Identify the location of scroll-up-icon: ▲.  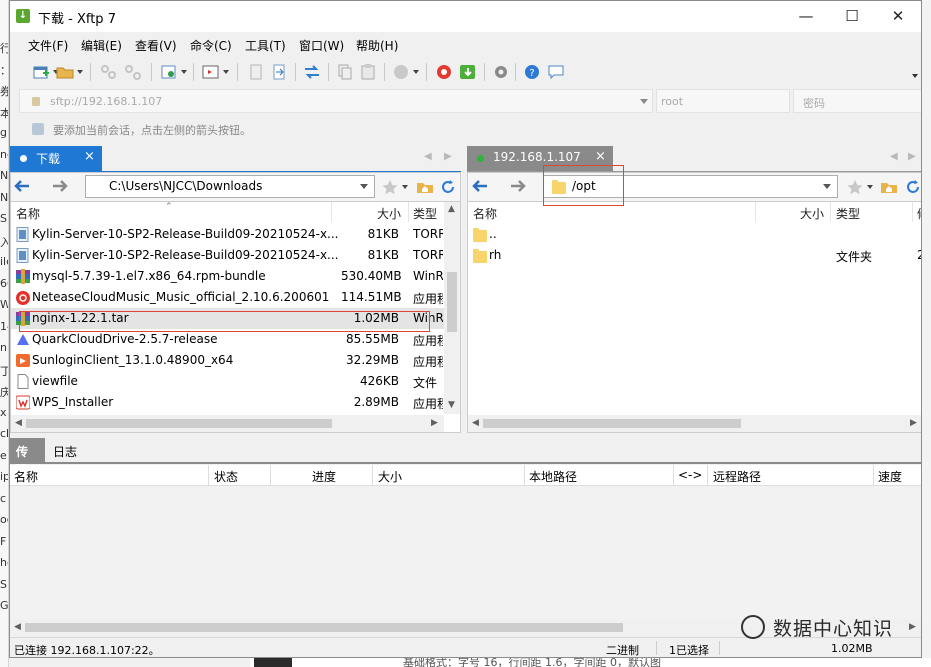
(451, 209).